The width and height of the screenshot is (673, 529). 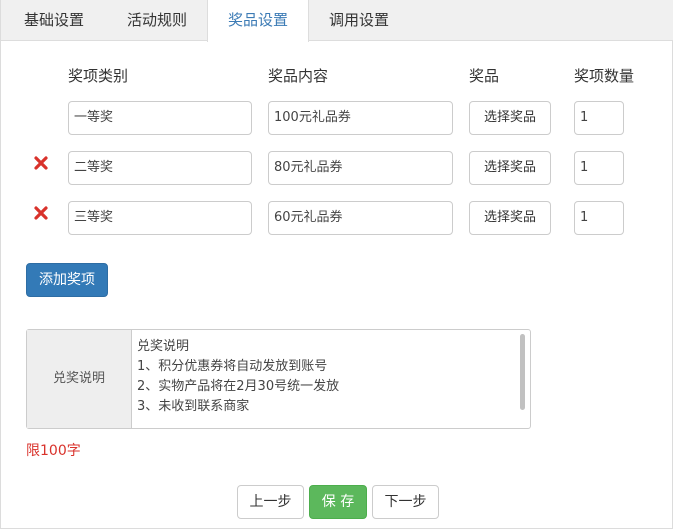 I want to click on prize-category-input: 三等奖, so click(x=160, y=218).